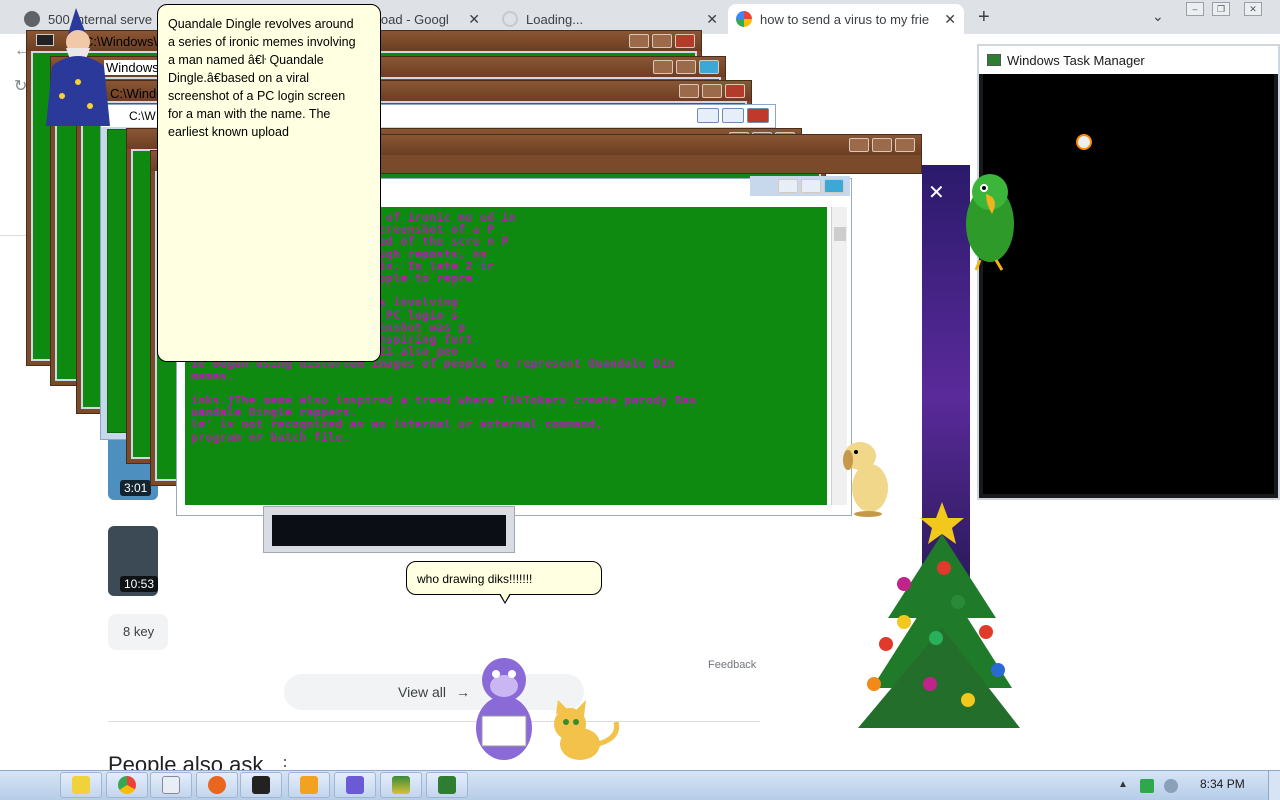 This screenshot has width=1280, height=800. I want to click on christmas-tree-icon, so click(939, 615).